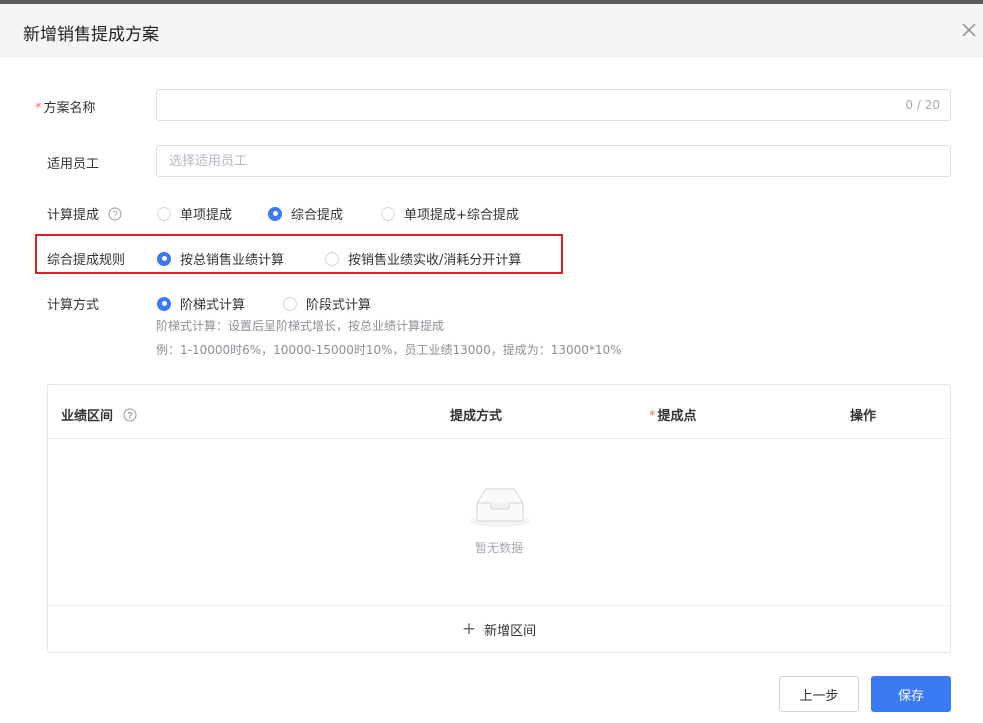 The height and width of the screenshot is (723, 983). I want to click on employees-select, so click(553, 161).